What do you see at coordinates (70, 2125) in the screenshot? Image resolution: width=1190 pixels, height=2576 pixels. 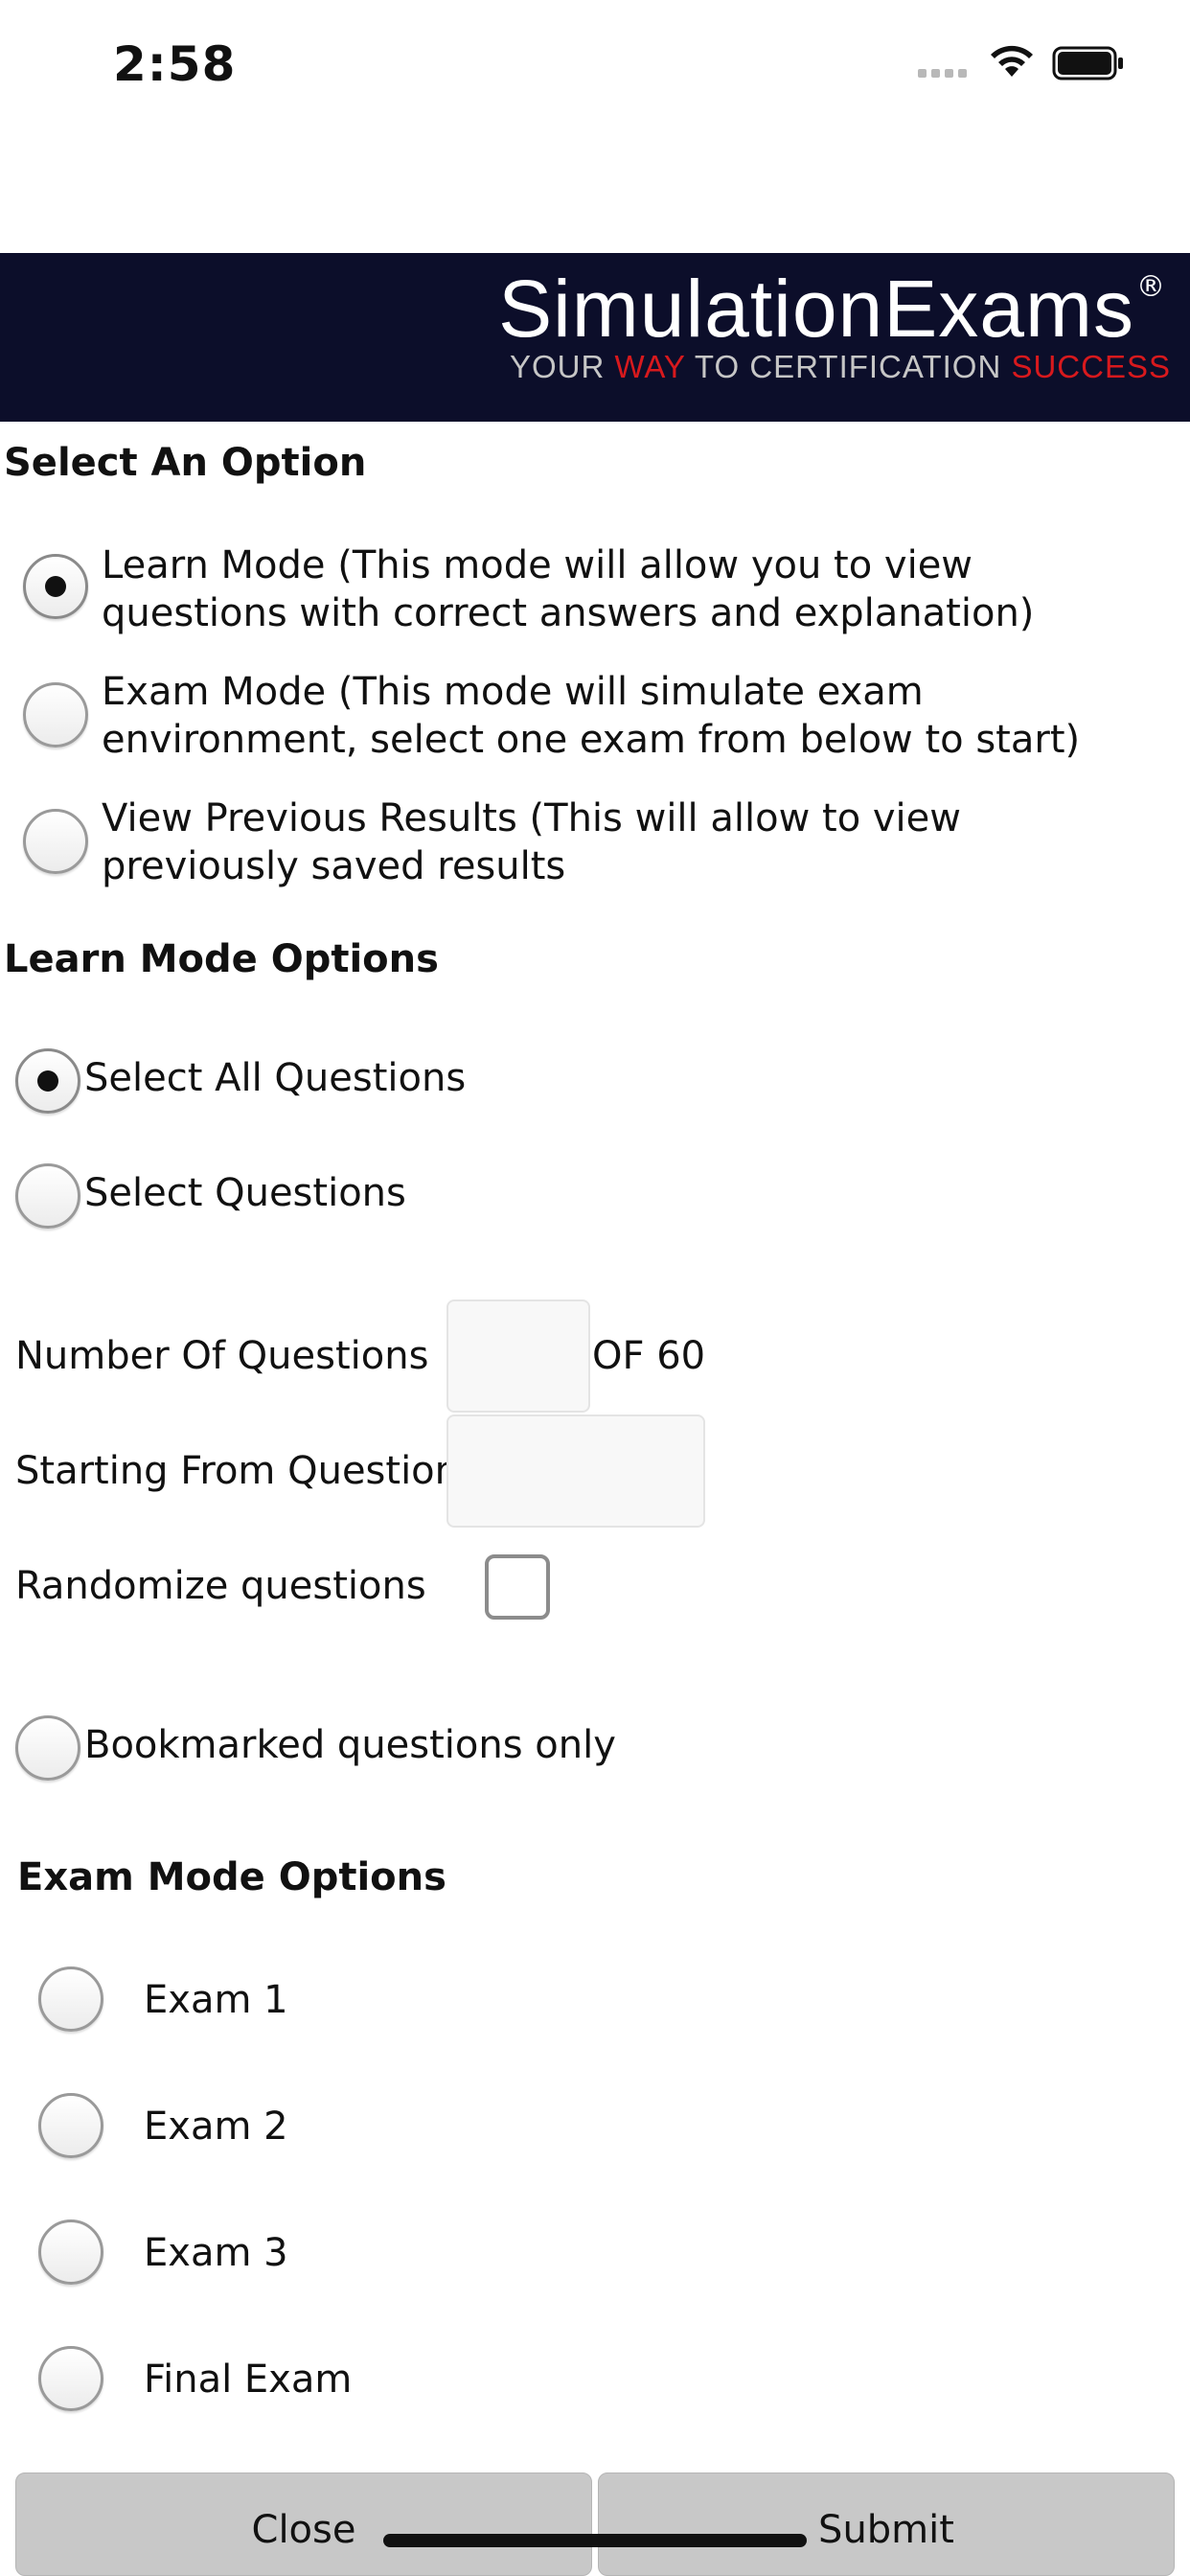 I see `exam-2-radio` at bounding box center [70, 2125].